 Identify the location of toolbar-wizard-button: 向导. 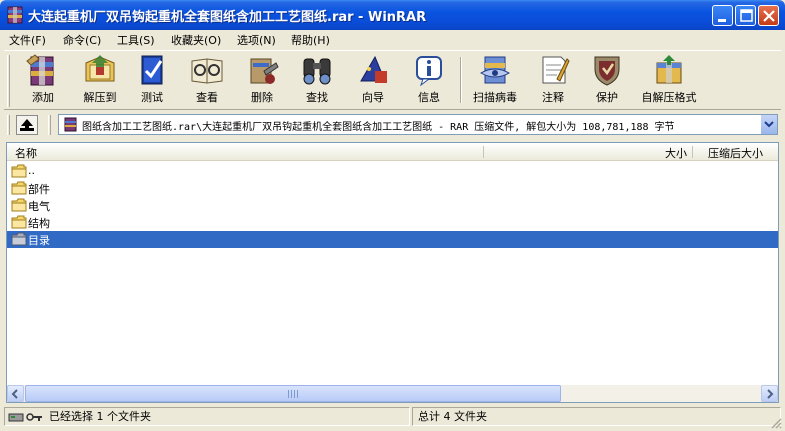
(373, 81).